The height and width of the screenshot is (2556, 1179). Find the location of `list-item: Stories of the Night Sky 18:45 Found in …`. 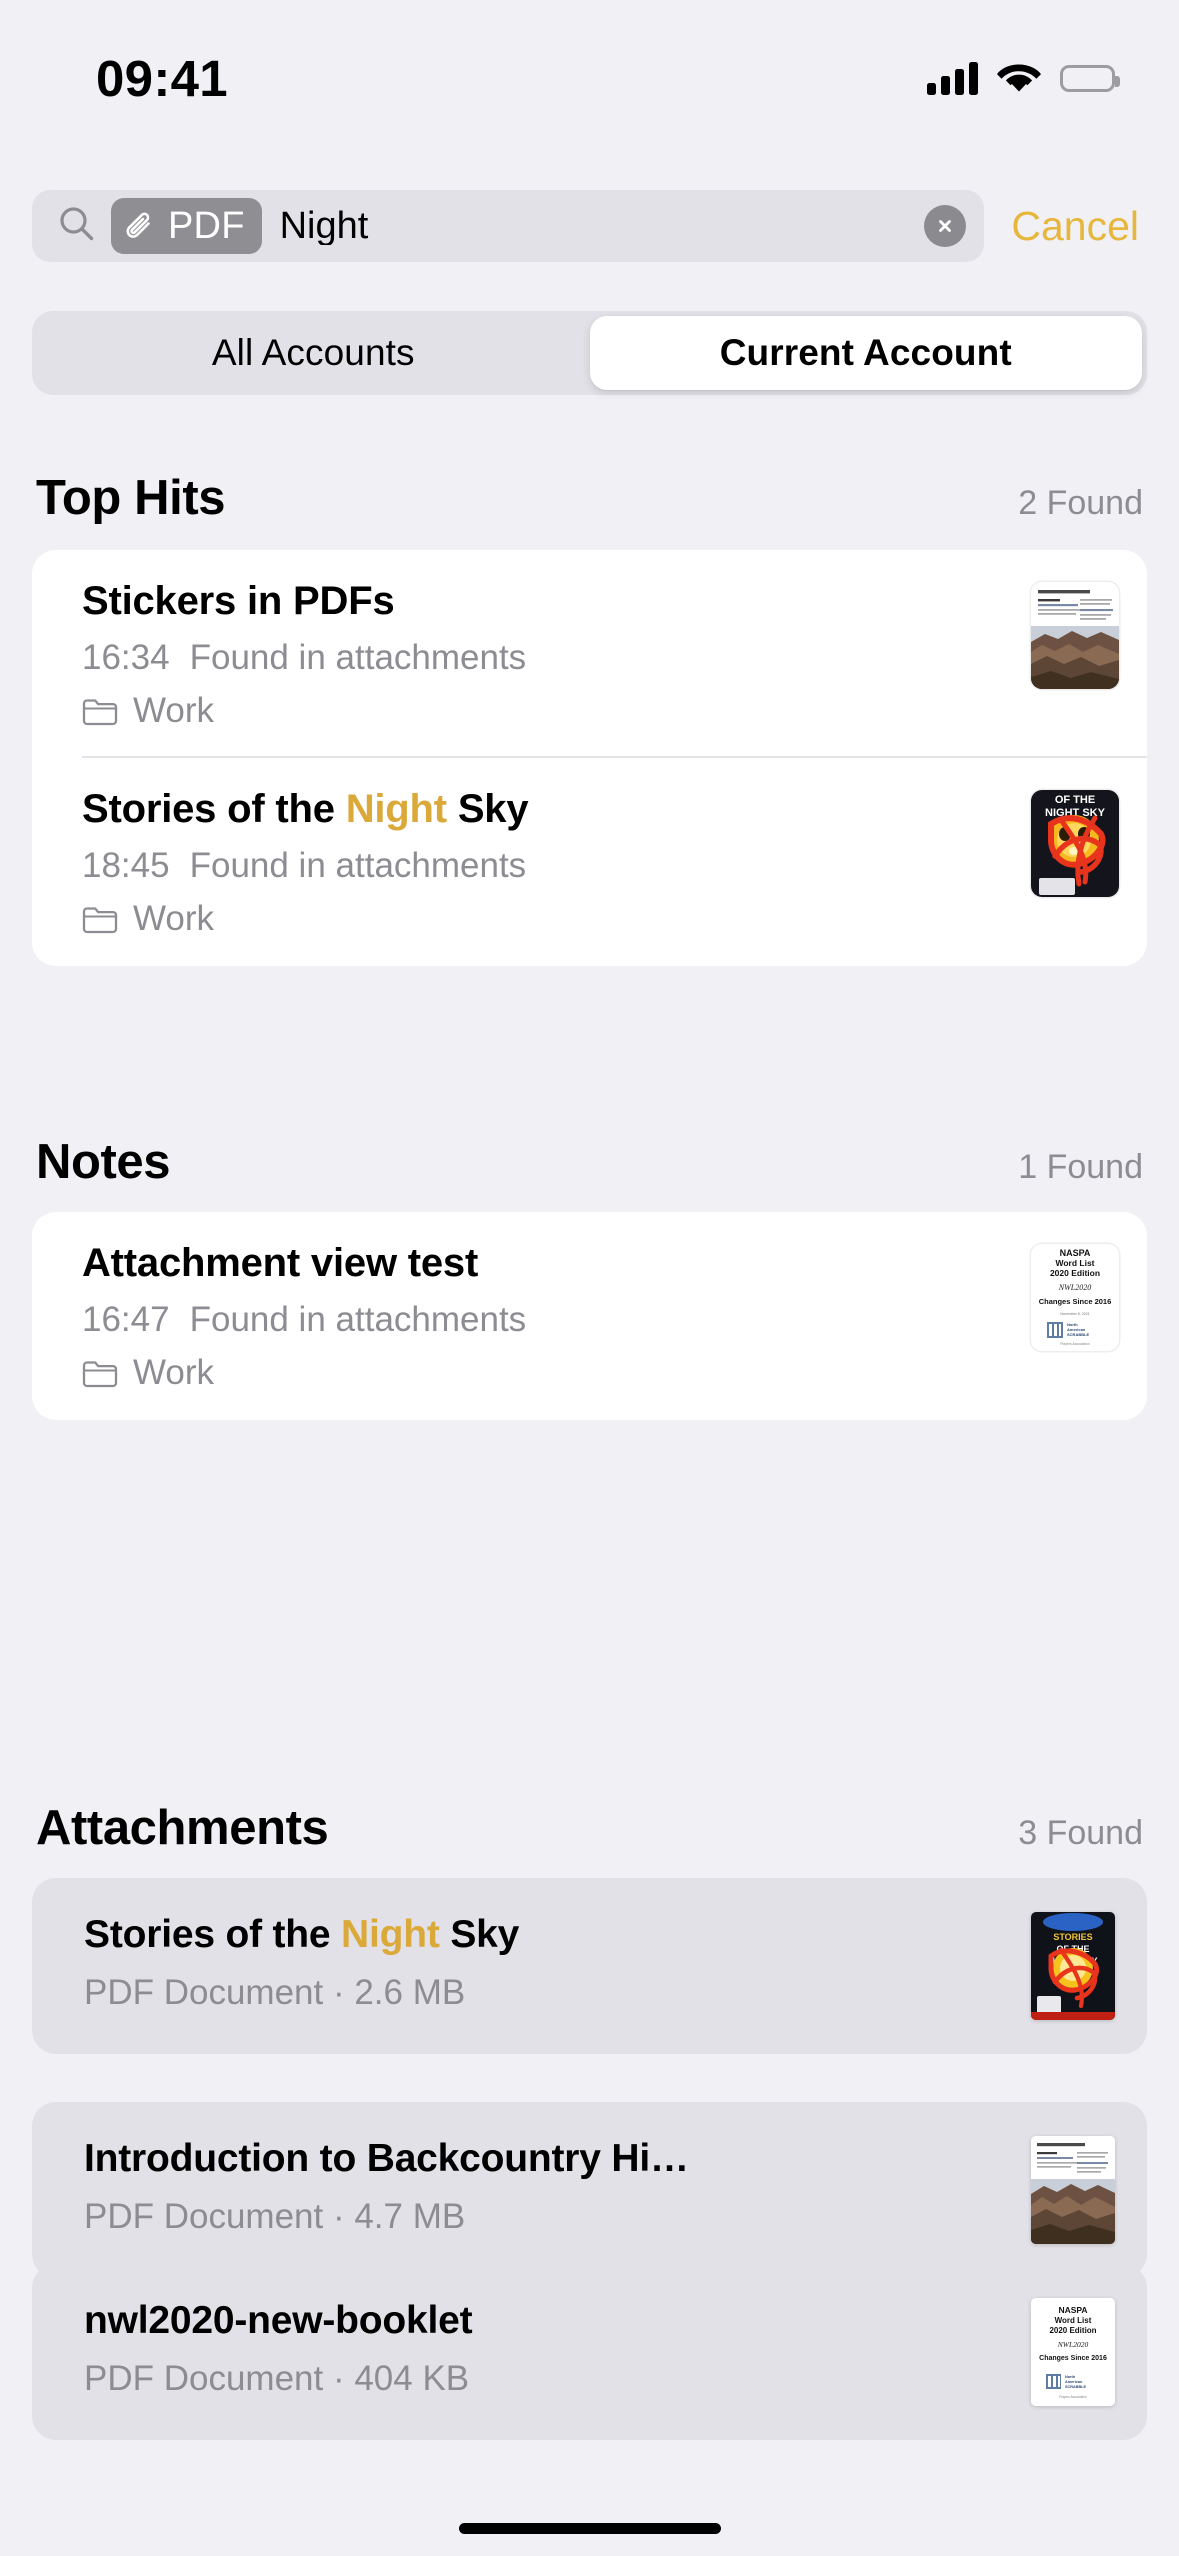

list-item: Stories of the Night Sky 18:45 Found in … is located at coordinates (589, 862).